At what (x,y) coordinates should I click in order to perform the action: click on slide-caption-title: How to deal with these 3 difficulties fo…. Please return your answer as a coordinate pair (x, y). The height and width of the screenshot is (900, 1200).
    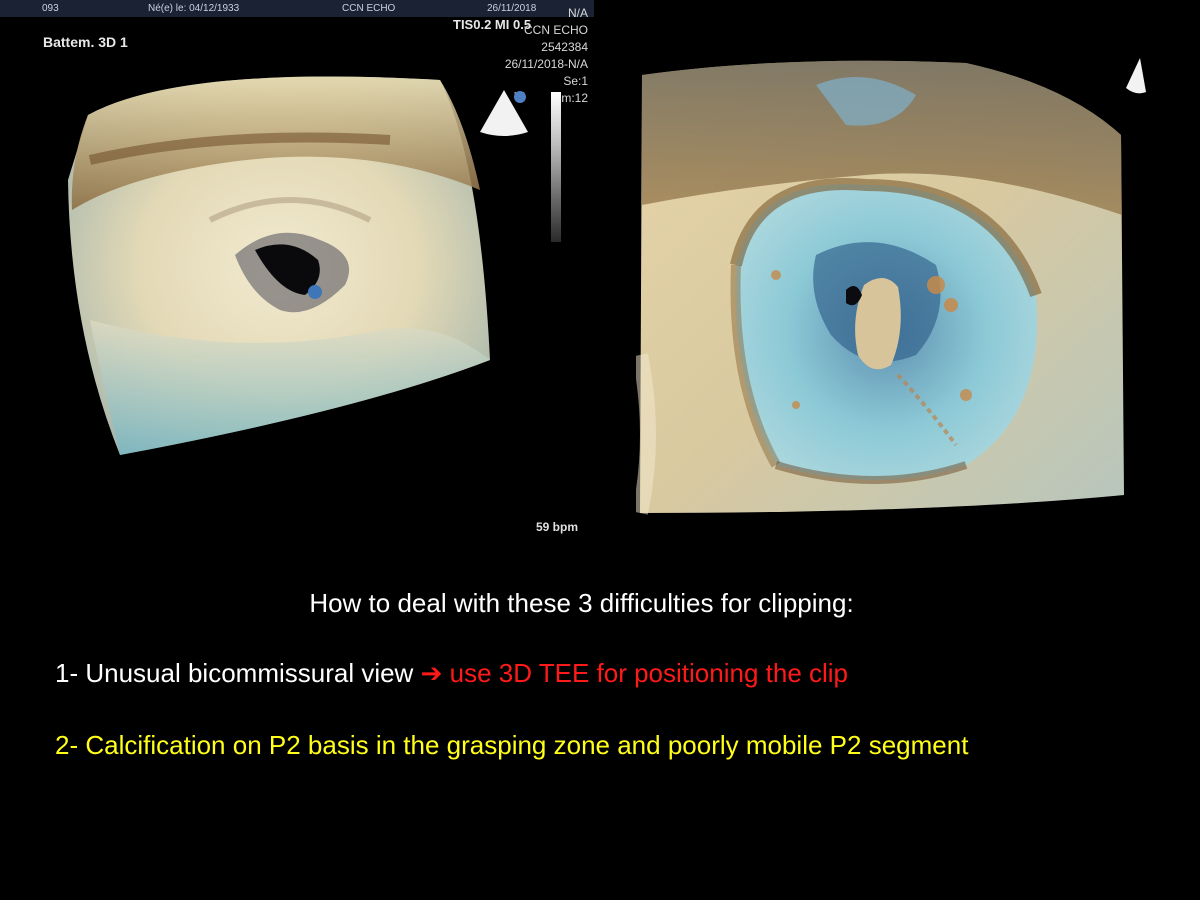
    Looking at the image, I should click on (581, 603).